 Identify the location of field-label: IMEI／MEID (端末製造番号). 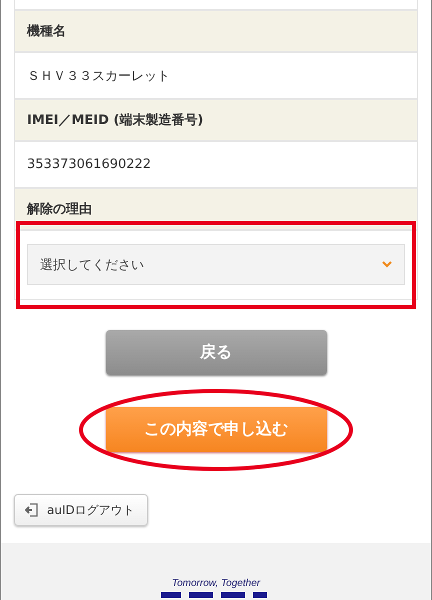
(216, 121).